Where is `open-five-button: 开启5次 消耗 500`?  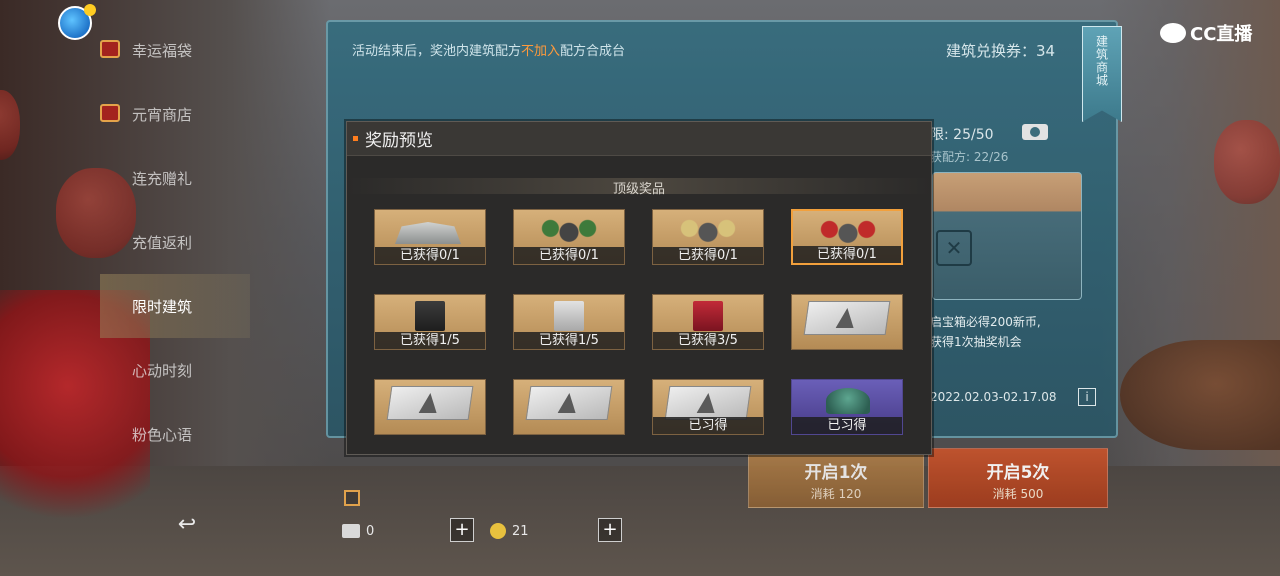 open-five-button: 开启5次 消耗 500 is located at coordinates (1018, 478).